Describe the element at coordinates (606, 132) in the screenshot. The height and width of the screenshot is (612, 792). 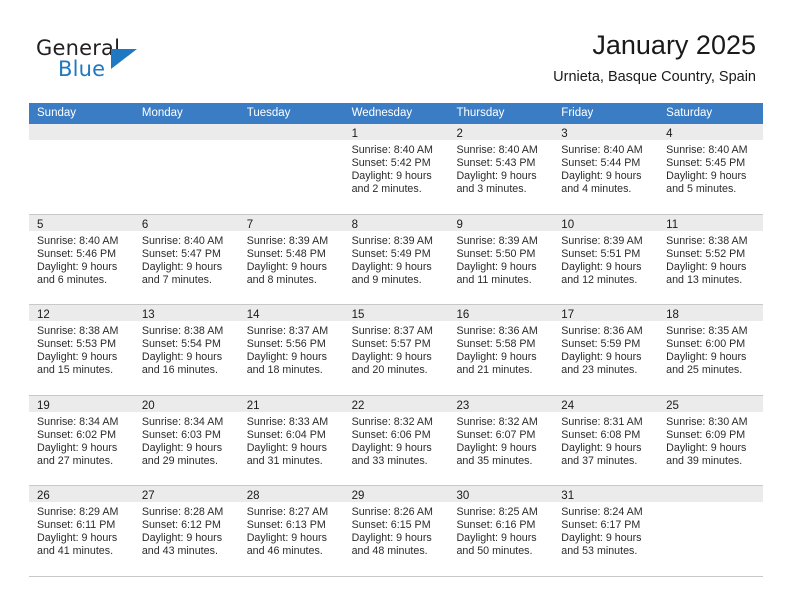
I see `day-number-band: 3` at that location.